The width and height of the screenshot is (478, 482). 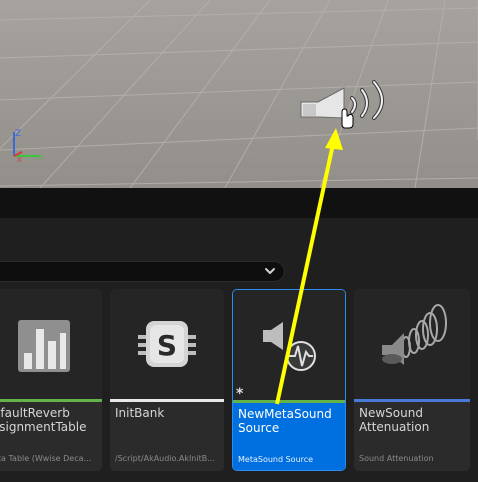 What do you see at coordinates (142, 271) in the screenshot?
I see `path-dropdown` at bounding box center [142, 271].